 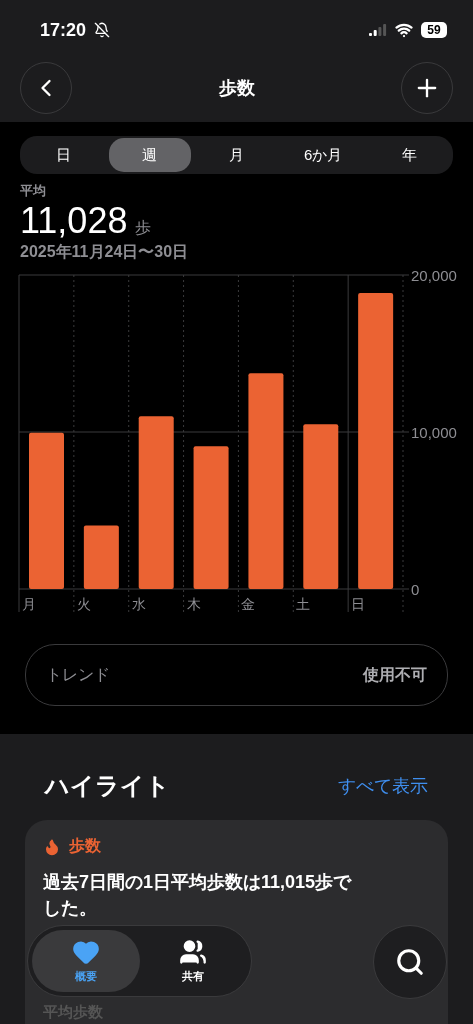 I want to click on add-button, so click(x=427, y=88).